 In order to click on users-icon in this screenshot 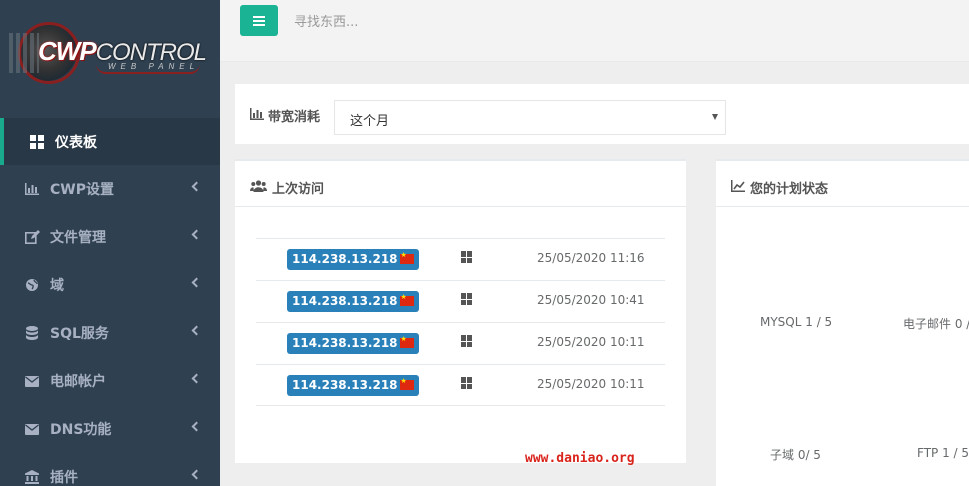, I will do `click(258, 187)`.